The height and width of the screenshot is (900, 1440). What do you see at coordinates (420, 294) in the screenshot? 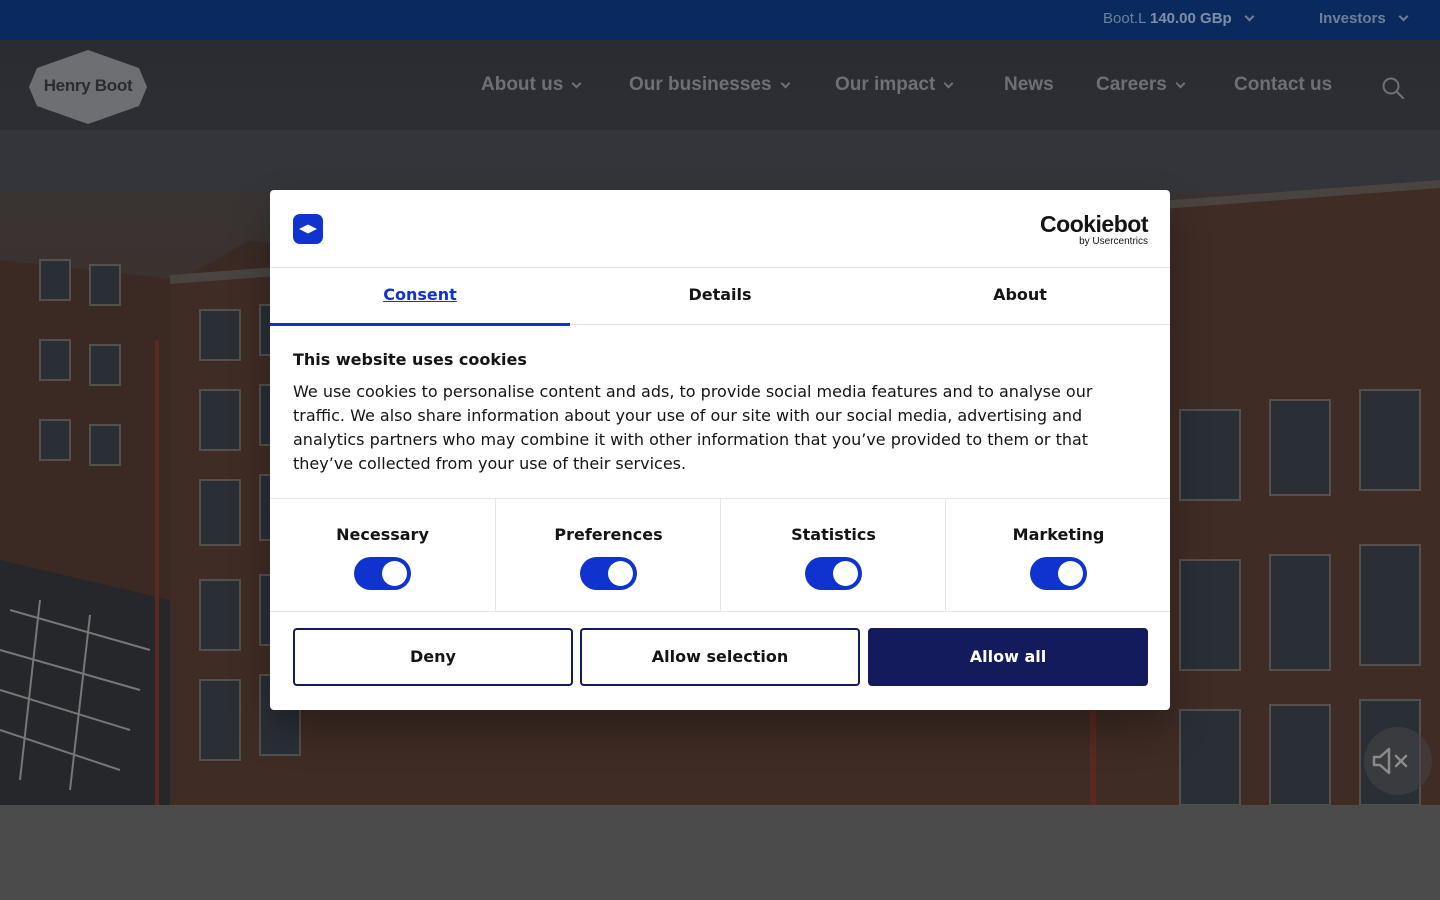
I see `tab-label: Consent` at bounding box center [420, 294].